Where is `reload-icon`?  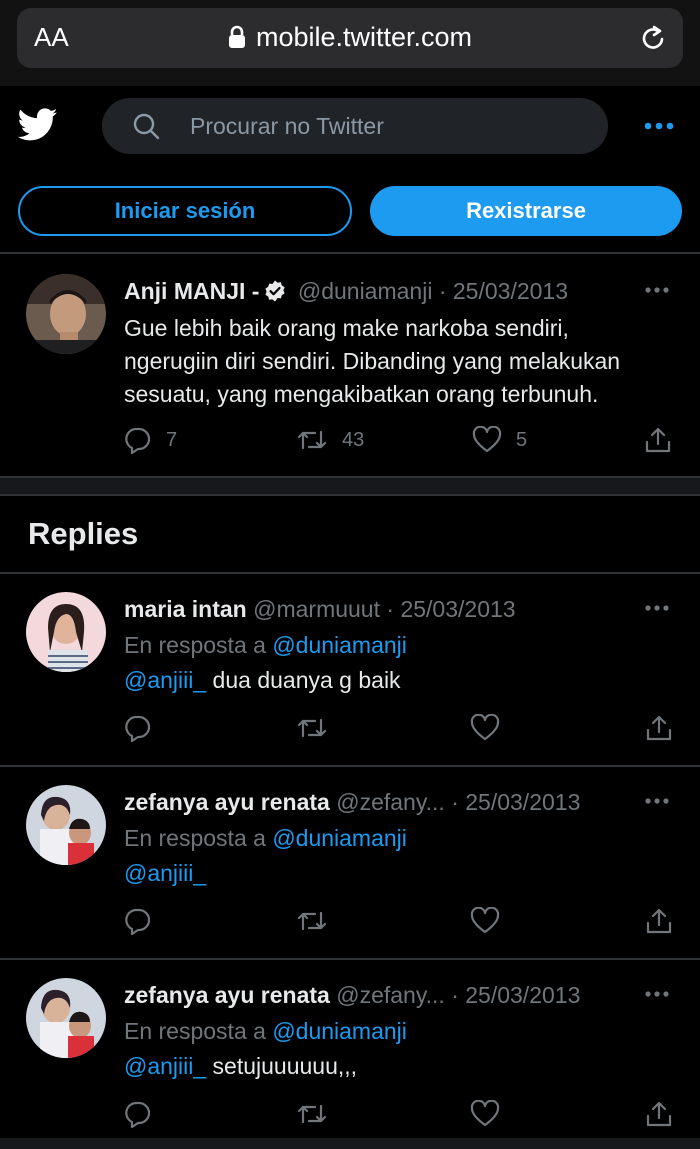 reload-icon is located at coordinates (653, 38).